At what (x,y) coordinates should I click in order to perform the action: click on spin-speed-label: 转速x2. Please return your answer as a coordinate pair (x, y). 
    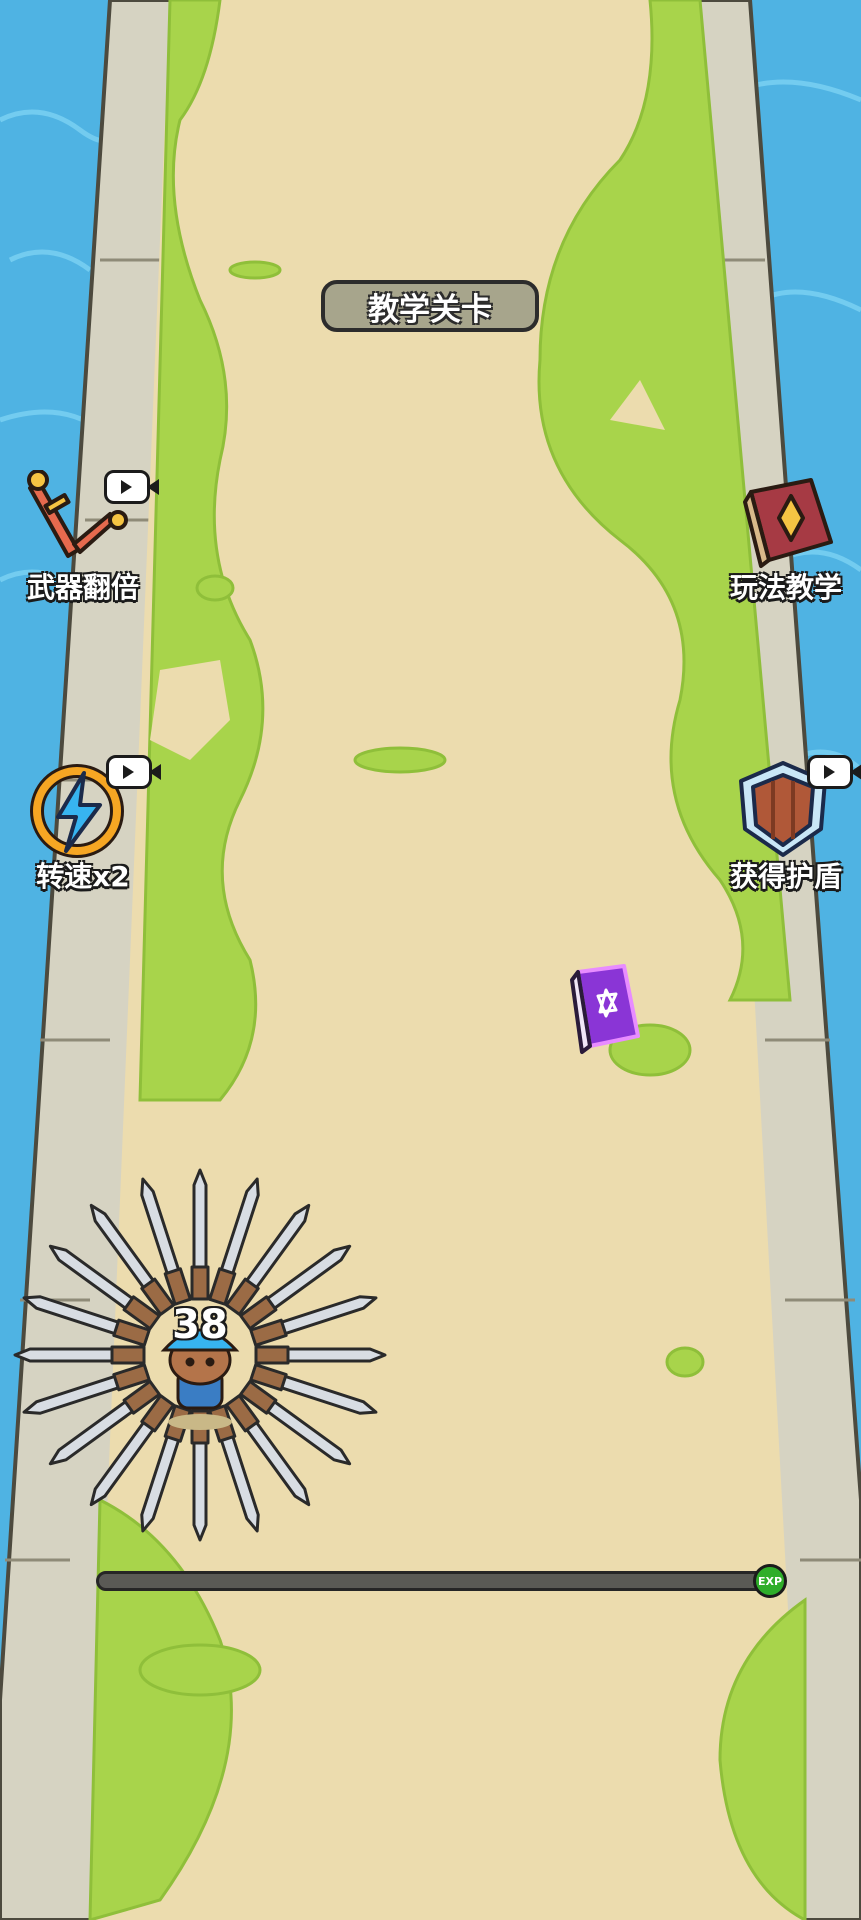
    Looking at the image, I should click on (83, 876).